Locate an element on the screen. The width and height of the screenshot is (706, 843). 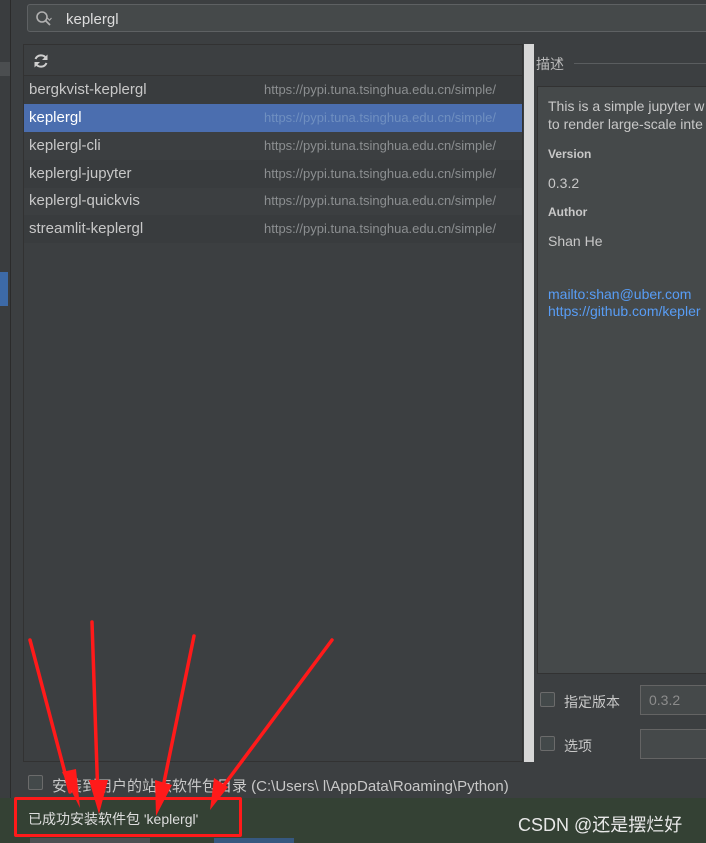
author-email-link: mailto:shan@uber.com is located at coordinates (619, 294).